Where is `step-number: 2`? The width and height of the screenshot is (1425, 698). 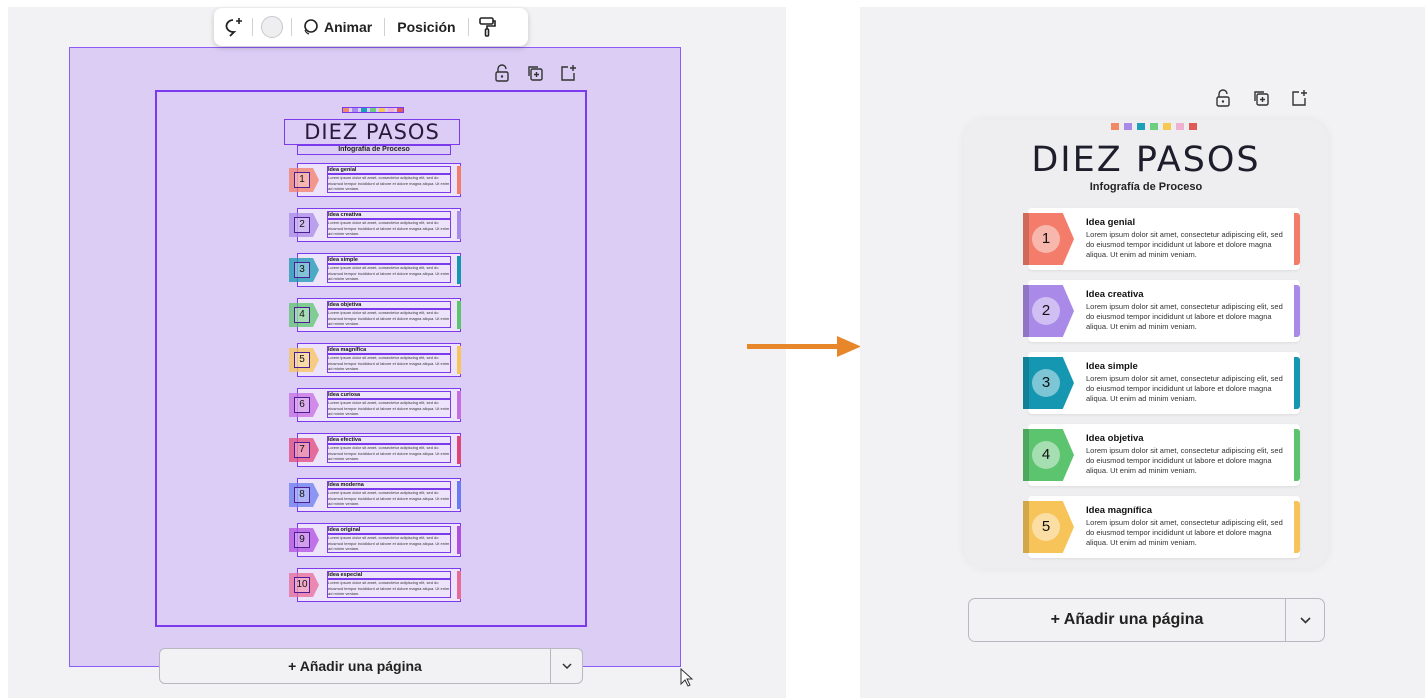 step-number: 2 is located at coordinates (1046, 311).